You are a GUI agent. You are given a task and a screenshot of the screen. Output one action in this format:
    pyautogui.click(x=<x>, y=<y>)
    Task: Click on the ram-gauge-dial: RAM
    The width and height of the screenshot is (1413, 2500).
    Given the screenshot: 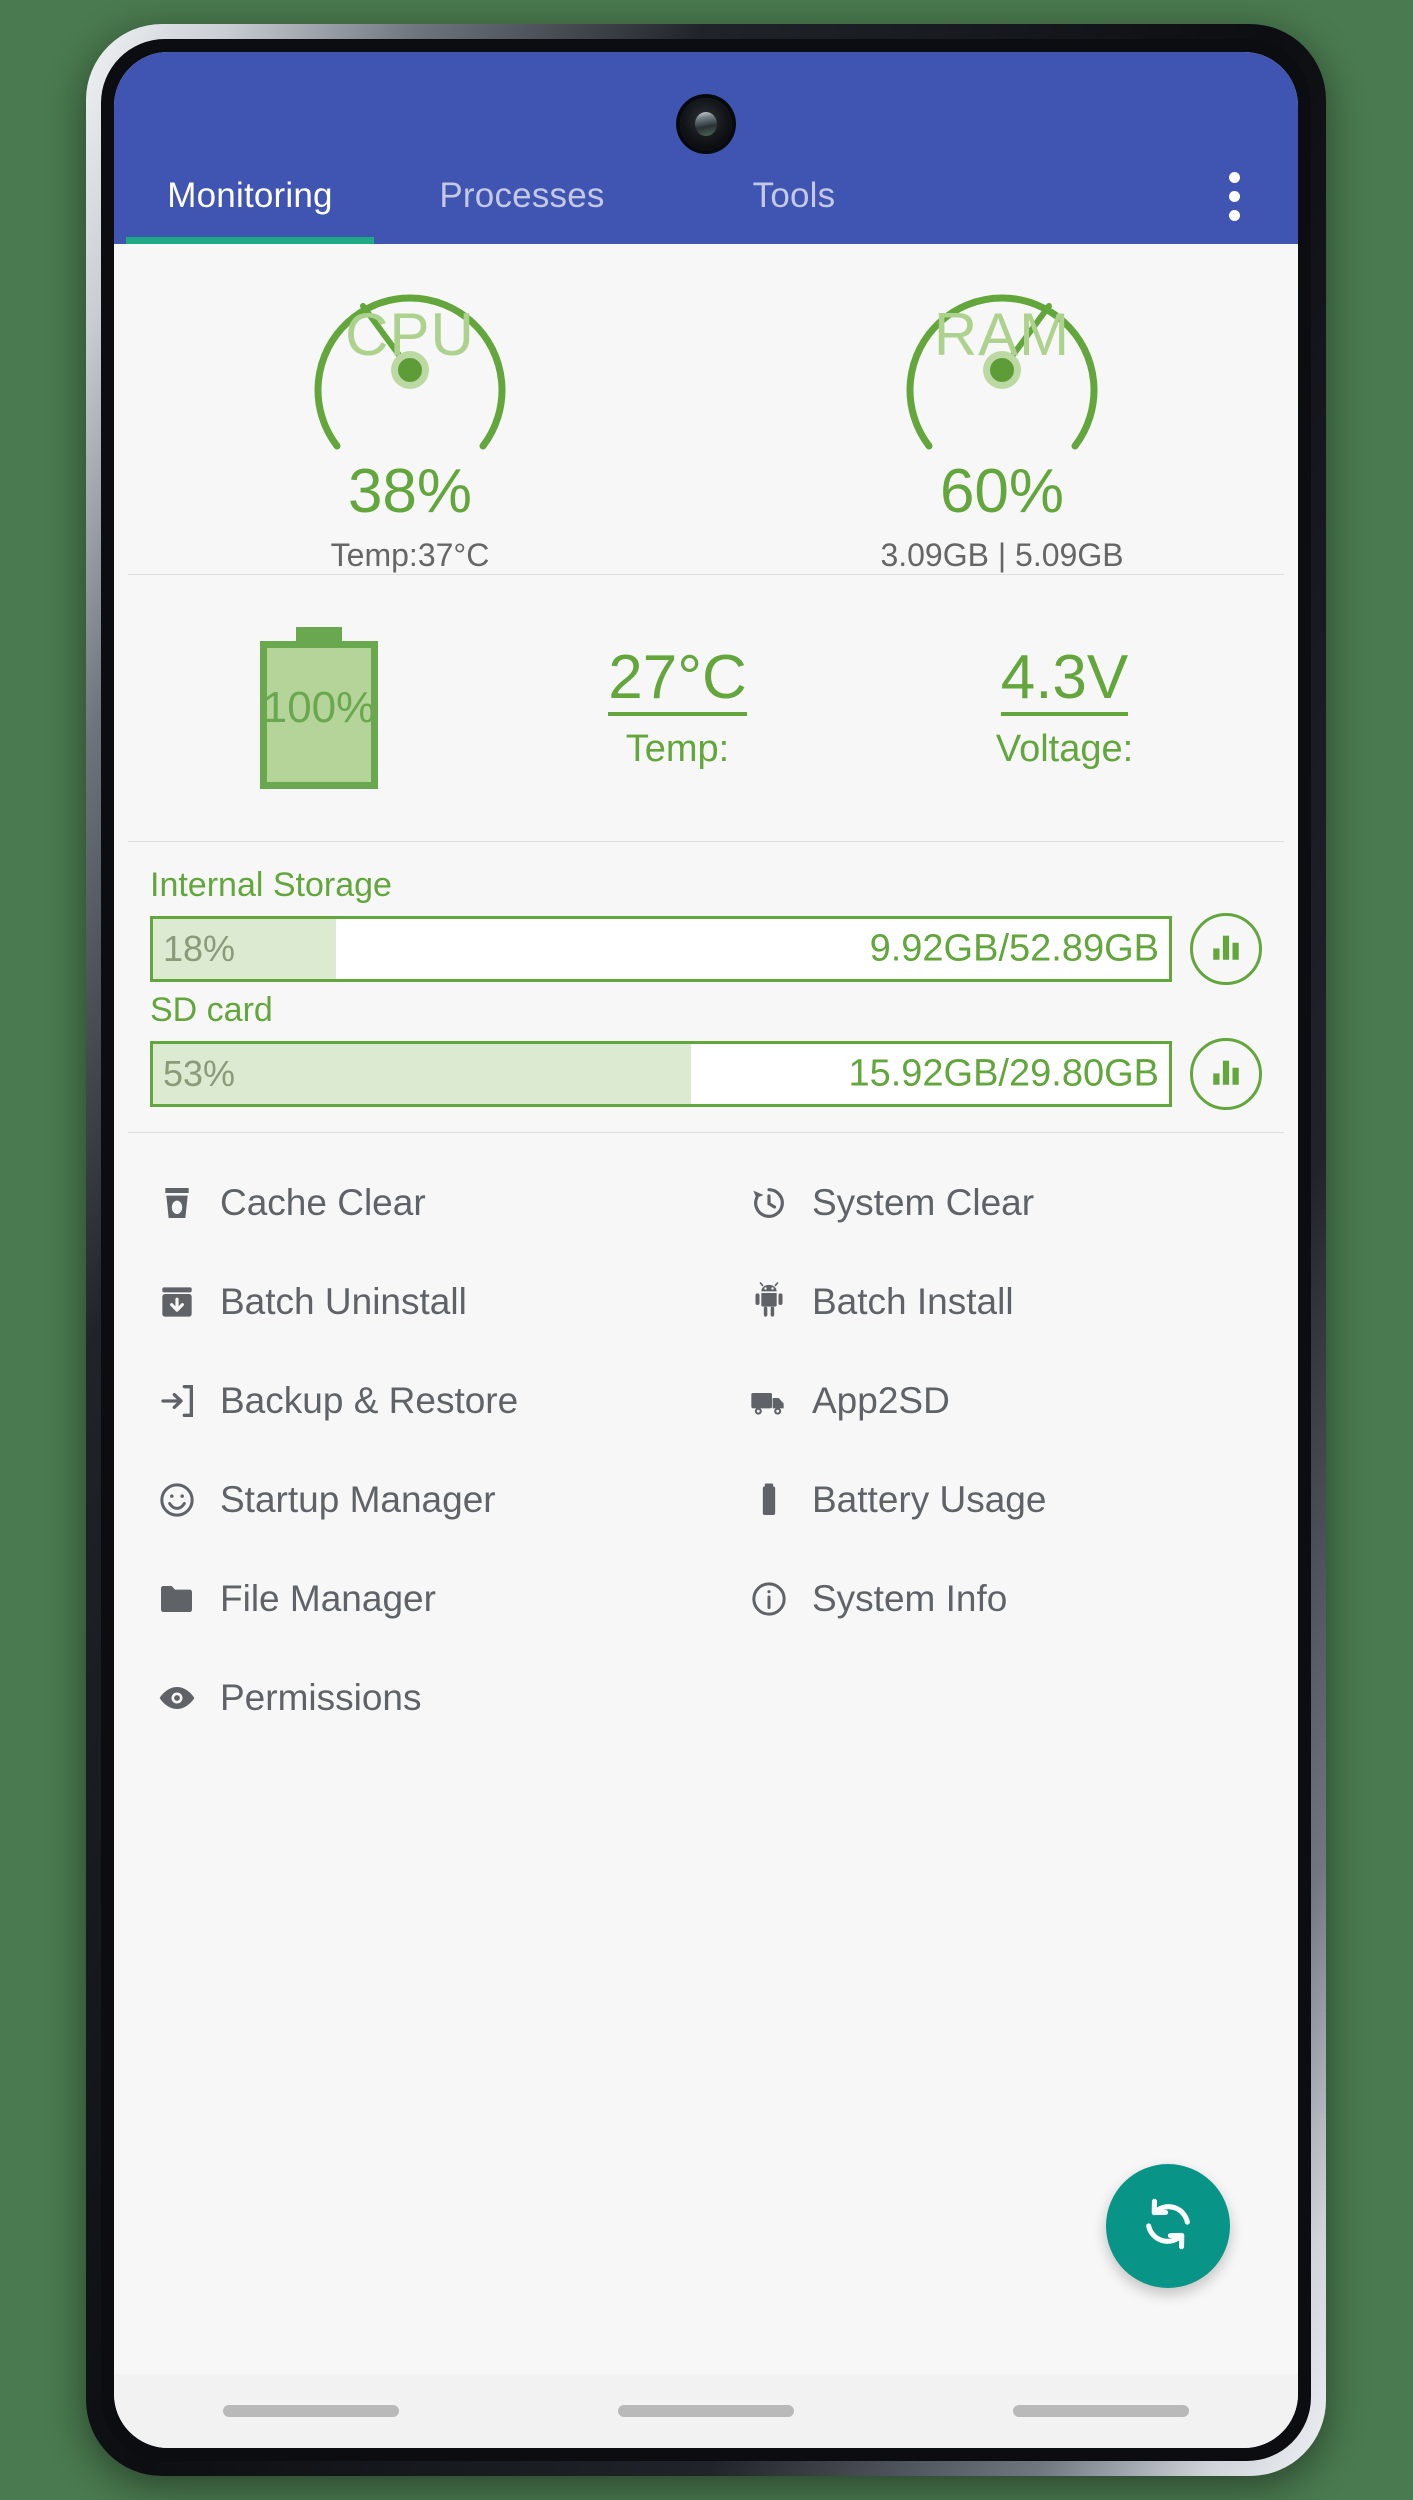 What is the action you would take?
    pyautogui.click(x=1002, y=362)
    